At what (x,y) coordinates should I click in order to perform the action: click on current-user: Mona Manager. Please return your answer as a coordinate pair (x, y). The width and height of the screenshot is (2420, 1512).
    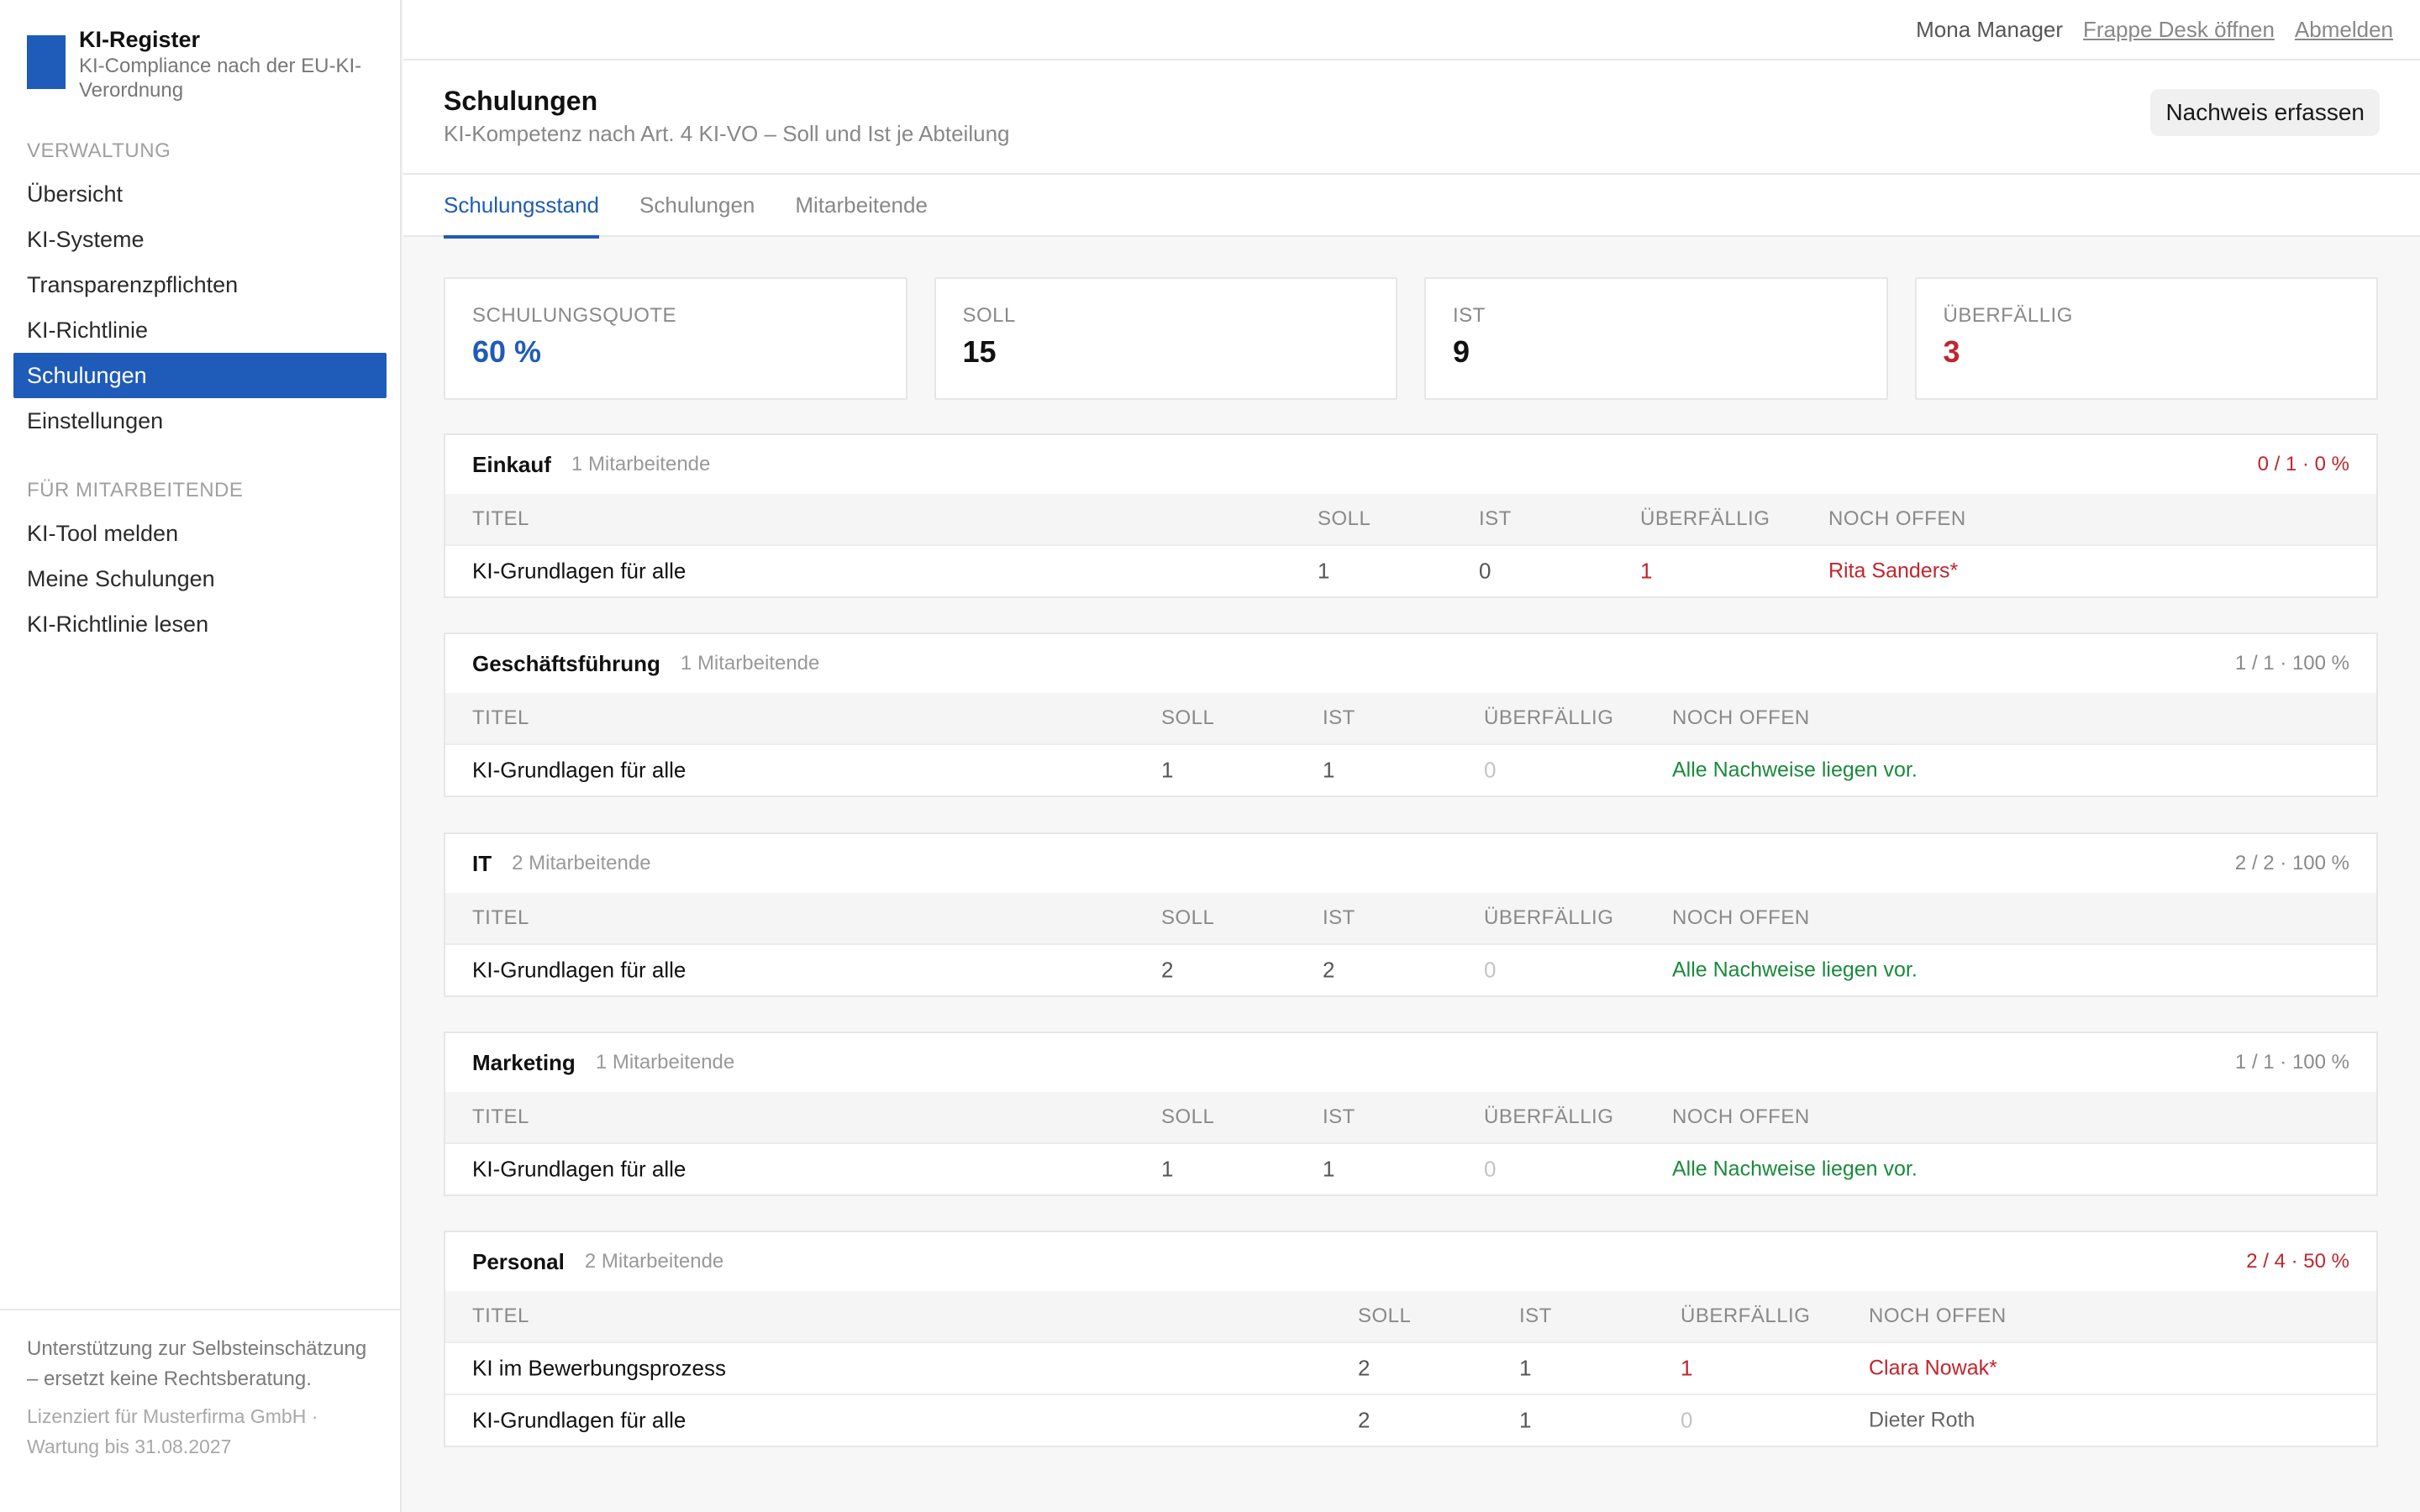
    Looking at the image, I should click on (1990, 29).